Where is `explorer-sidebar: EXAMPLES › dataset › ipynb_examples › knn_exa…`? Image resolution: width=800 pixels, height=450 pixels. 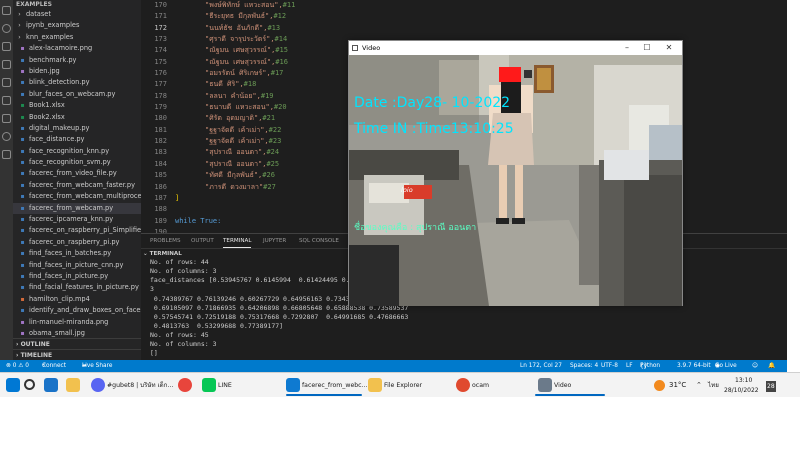
explorer-sidebar: EXAMPLES › dataset › ipynb_examples › knn_exa… is located at coordinates (77, 180).